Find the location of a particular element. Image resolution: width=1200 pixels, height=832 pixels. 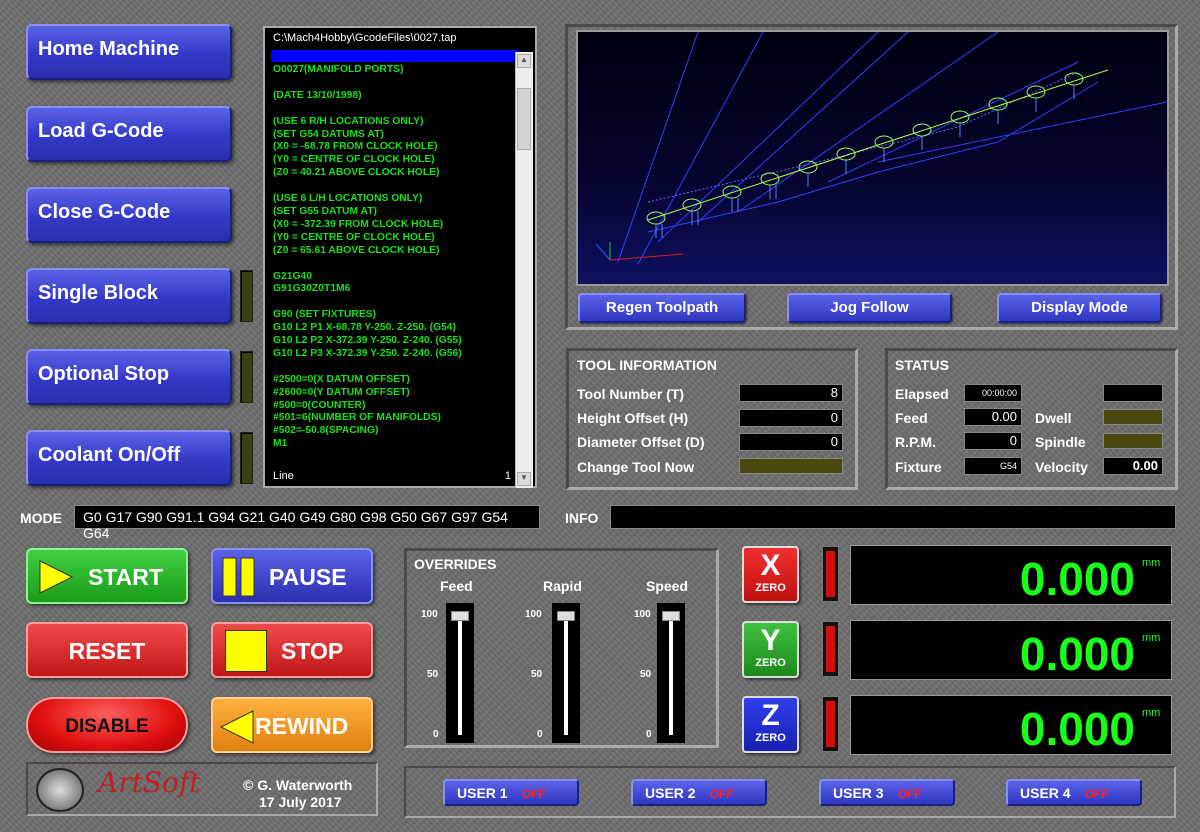

speed-override-slider is located at coordinates (671, 673).